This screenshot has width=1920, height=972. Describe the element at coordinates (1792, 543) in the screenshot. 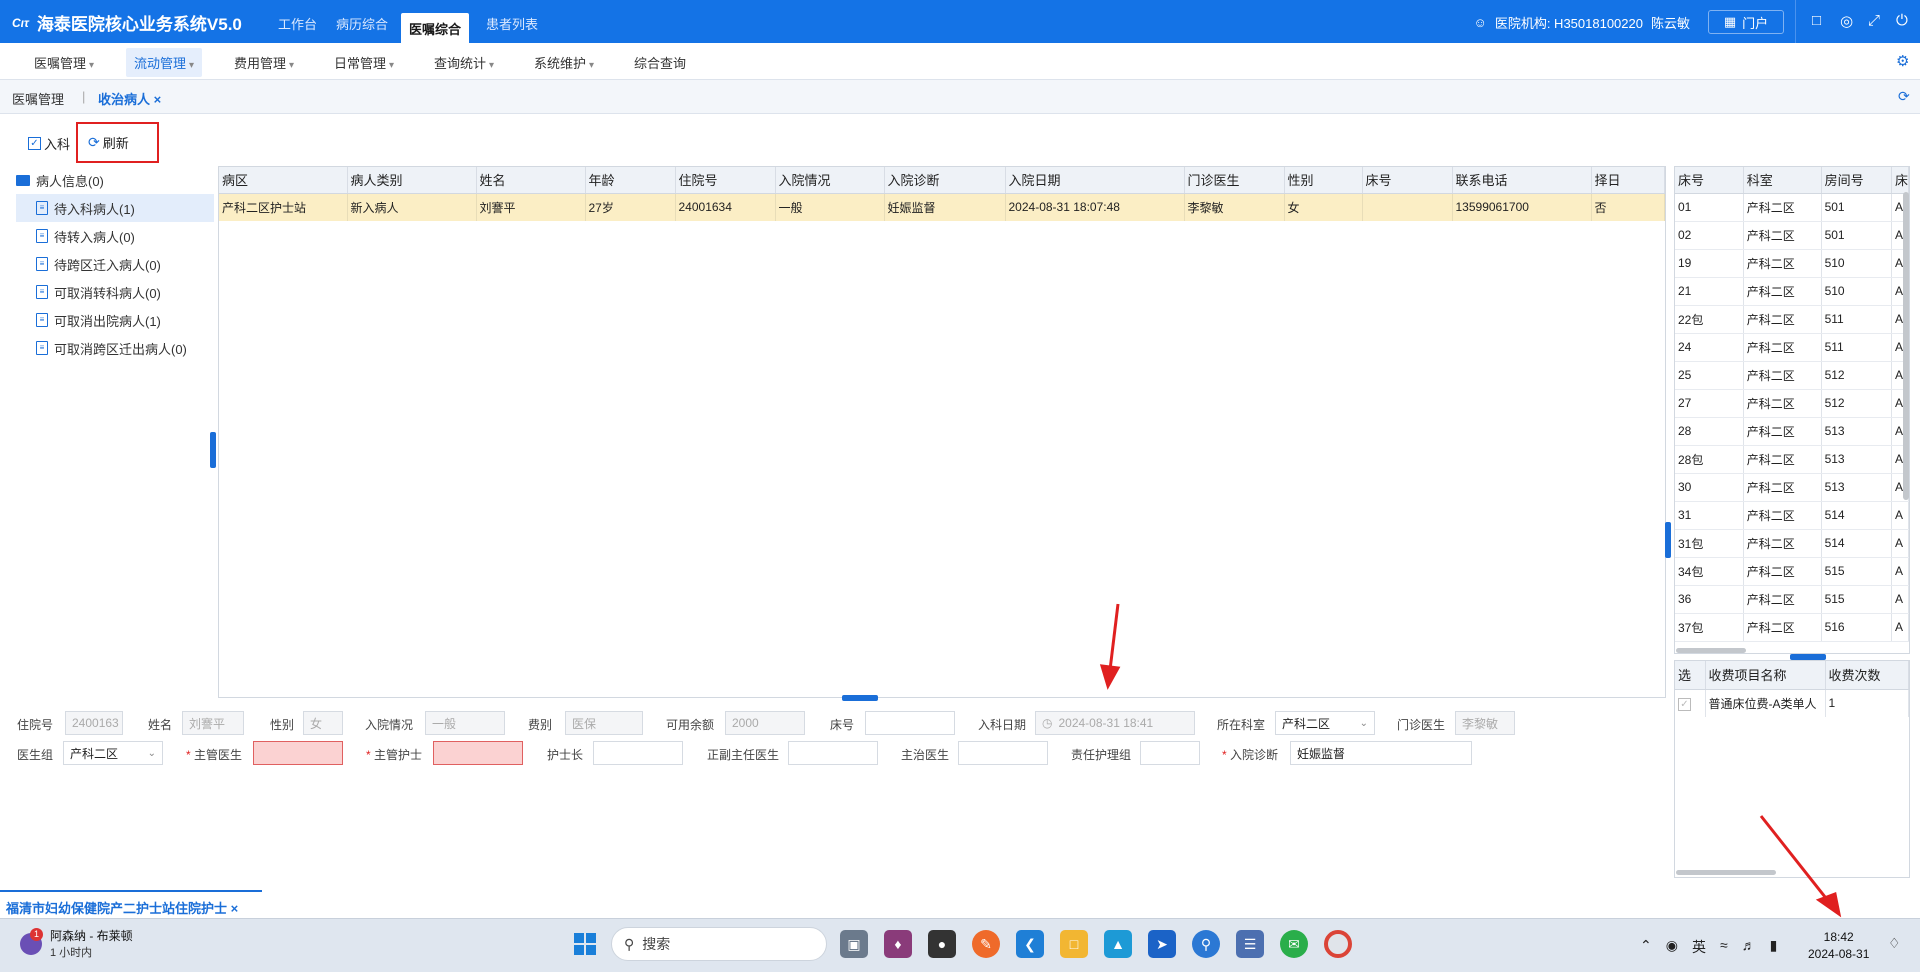

I see `table-row: 31包 产科二区 514 A` at that location.